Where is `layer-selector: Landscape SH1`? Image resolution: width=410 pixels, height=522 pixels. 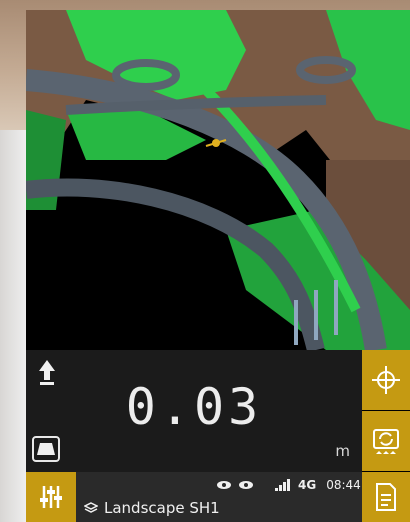 layer-selector: Landscape SH1 is located at coordinates (152, 508).